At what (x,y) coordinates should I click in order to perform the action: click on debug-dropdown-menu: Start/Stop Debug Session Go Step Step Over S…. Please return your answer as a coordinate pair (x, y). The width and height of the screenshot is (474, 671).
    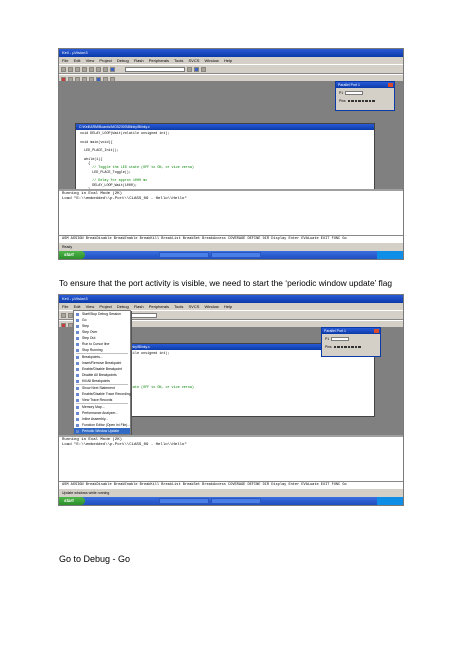
    Looking at the image, I should click on (102, 372).